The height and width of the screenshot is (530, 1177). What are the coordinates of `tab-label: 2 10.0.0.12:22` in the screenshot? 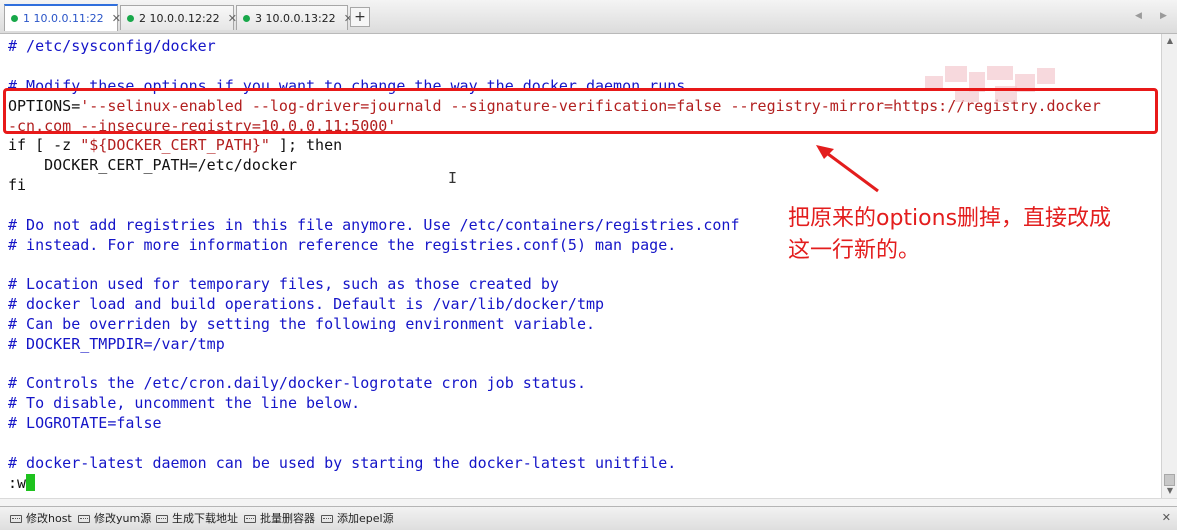 It's located at (179, 18).